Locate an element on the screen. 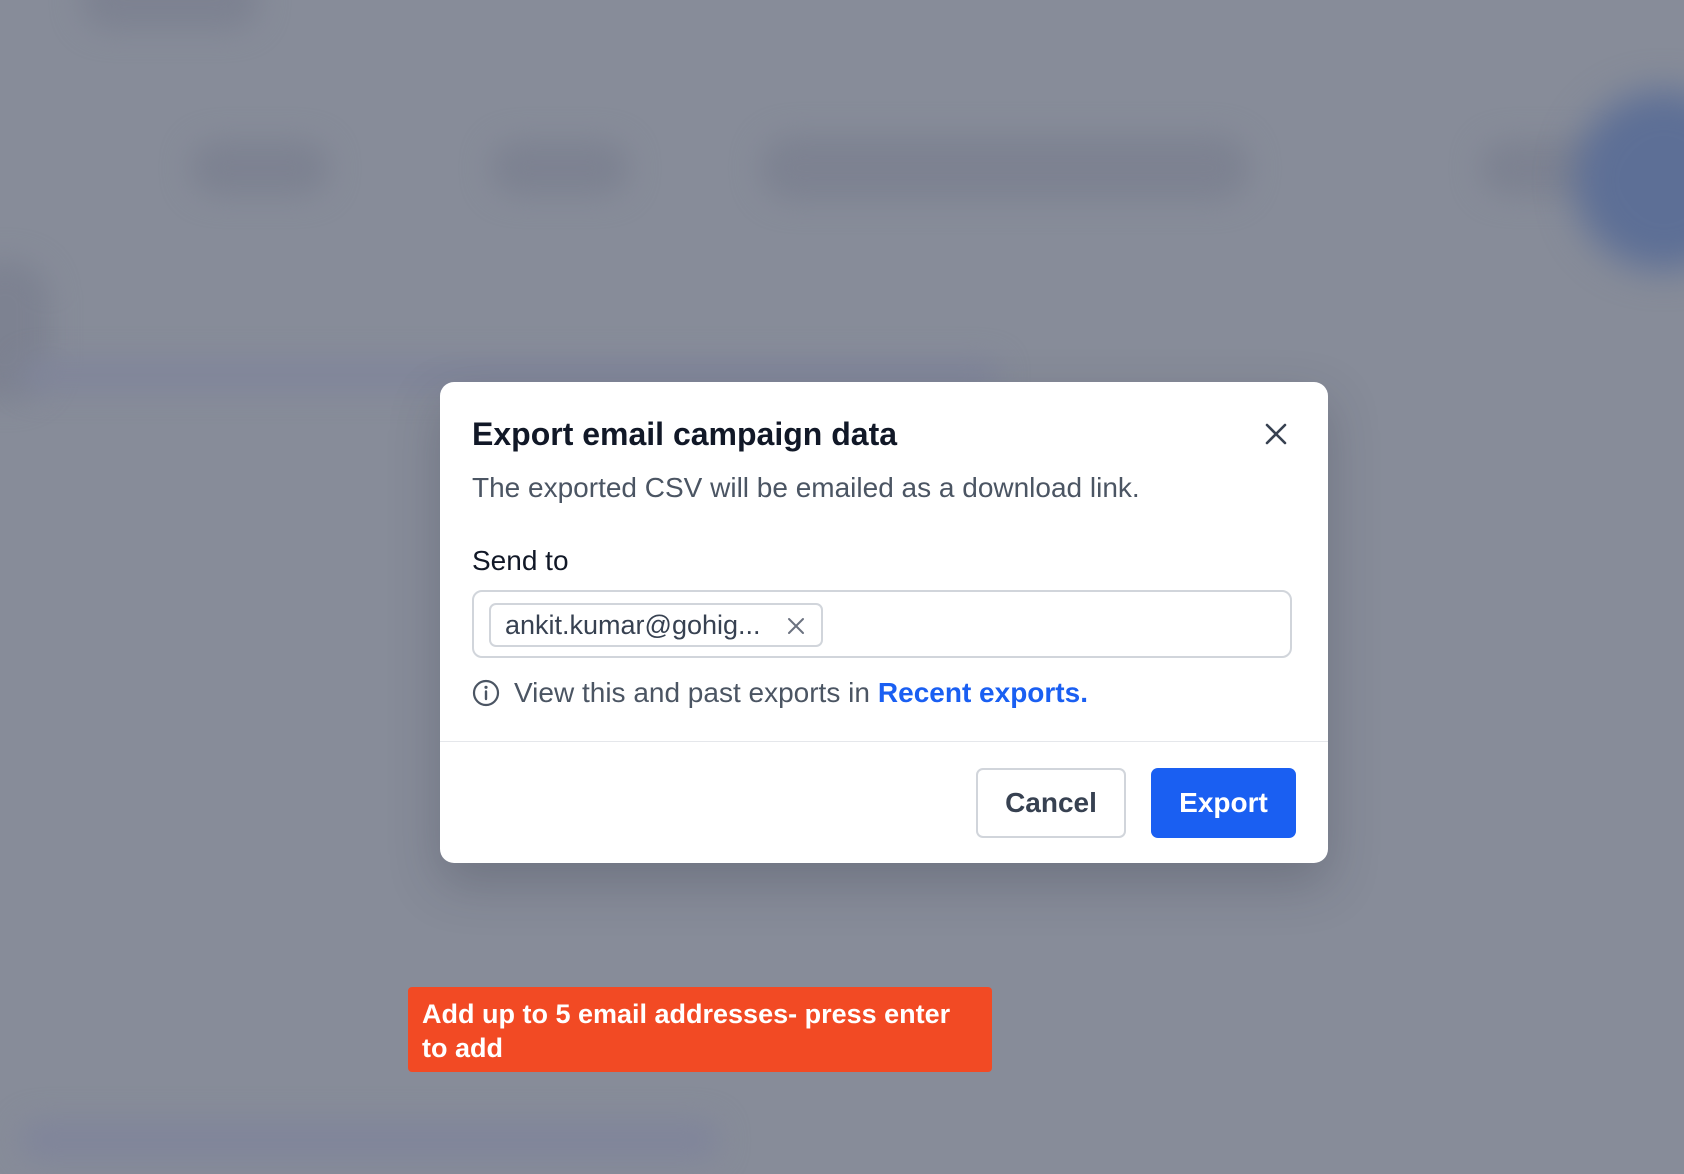 The width and height of the screenshot is (1684, 1174). close-icon is located at coordinates (1276, 434).